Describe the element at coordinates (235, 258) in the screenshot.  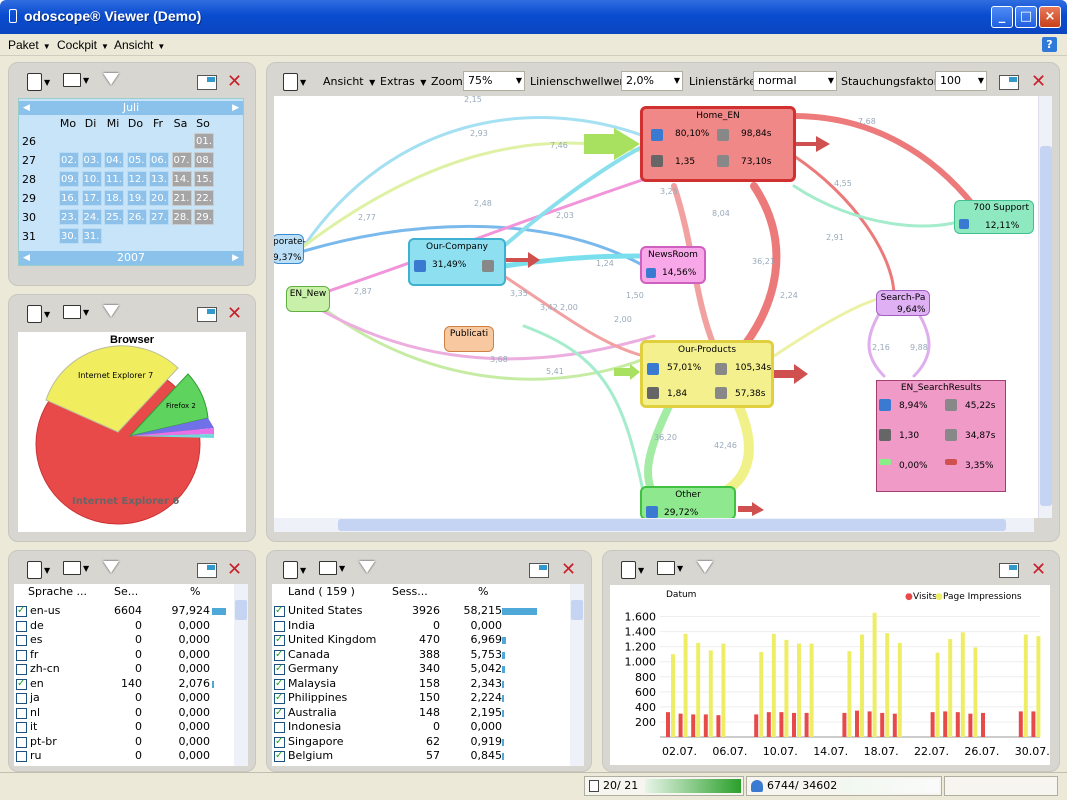
I see `next-year-icon: ▶` at that location.